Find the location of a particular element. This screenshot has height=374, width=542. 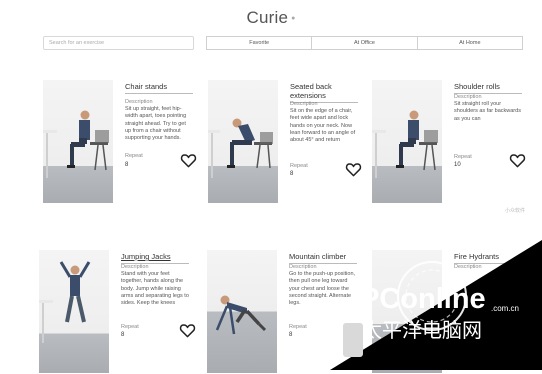

exercise-card: Fire Hydrants Description is located at coordinates (448, 312).